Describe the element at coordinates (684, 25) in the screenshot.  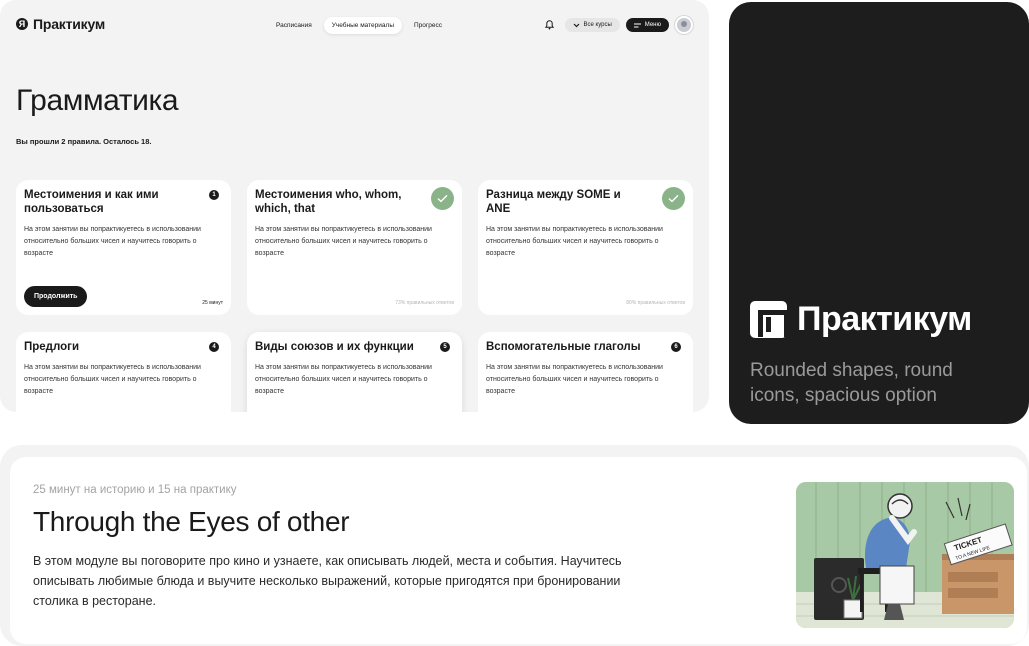
I see `avatar` at that location.